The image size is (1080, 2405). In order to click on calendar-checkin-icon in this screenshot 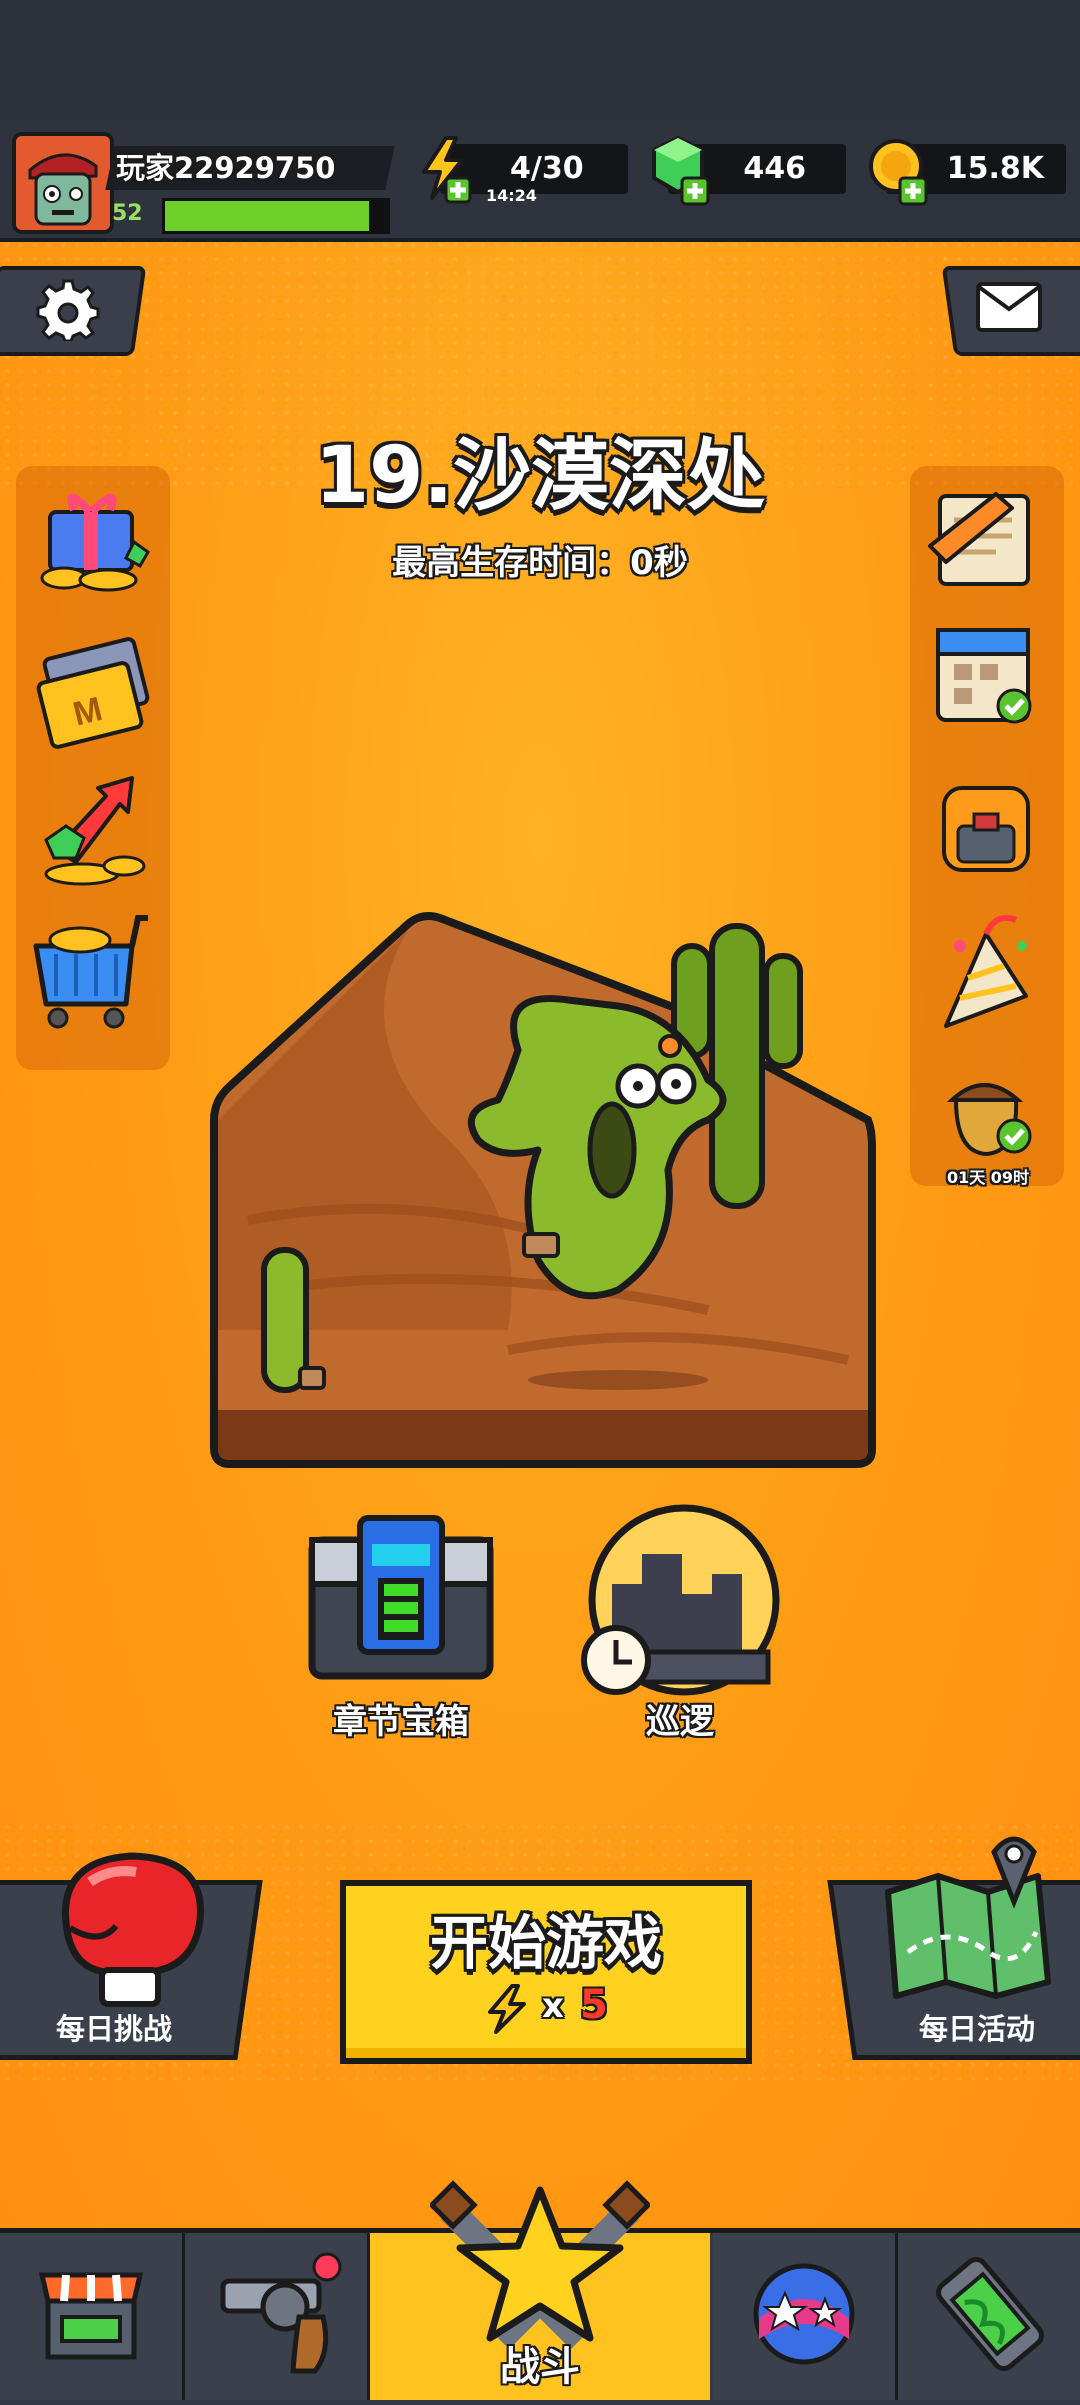, I will do `click(986, 674)`.